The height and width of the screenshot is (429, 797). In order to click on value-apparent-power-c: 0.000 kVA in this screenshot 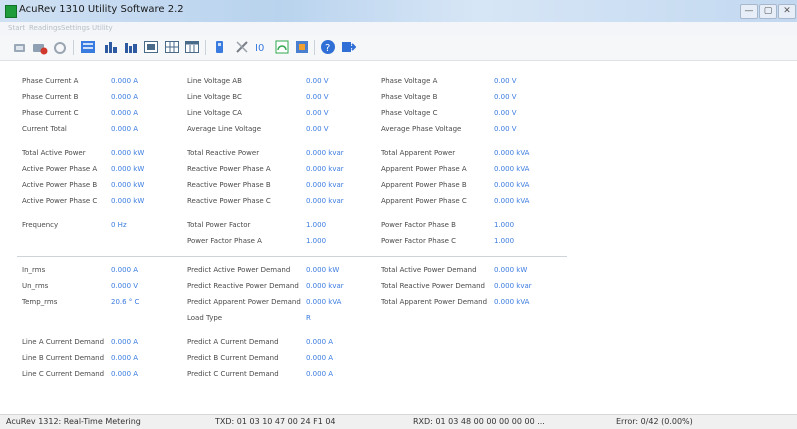, I will do `click(512, 201)`.